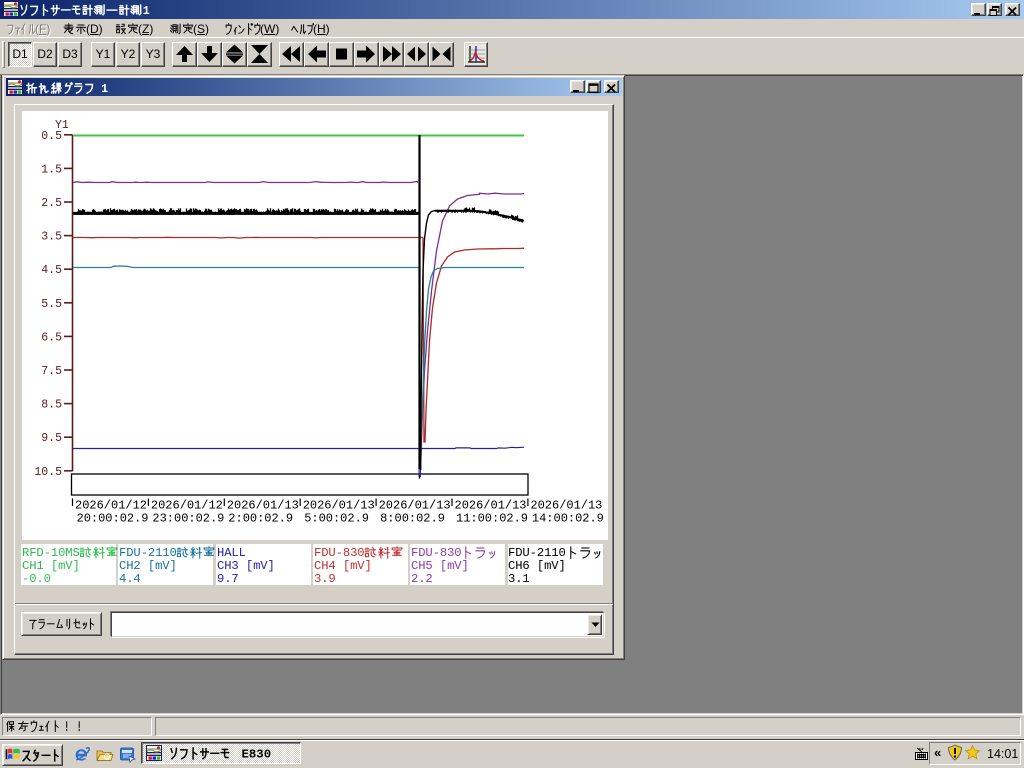  I want to click on svg-text: 3.5, so click(51, 237).